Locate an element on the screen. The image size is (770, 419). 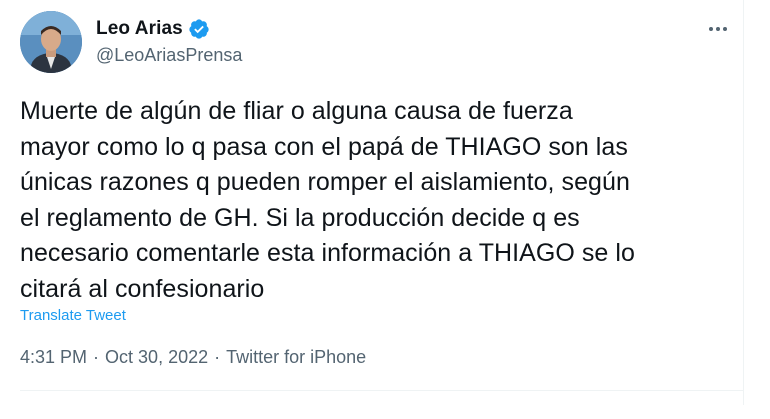
author-name-row: Leo Arias is located at coordinates (153, 29).